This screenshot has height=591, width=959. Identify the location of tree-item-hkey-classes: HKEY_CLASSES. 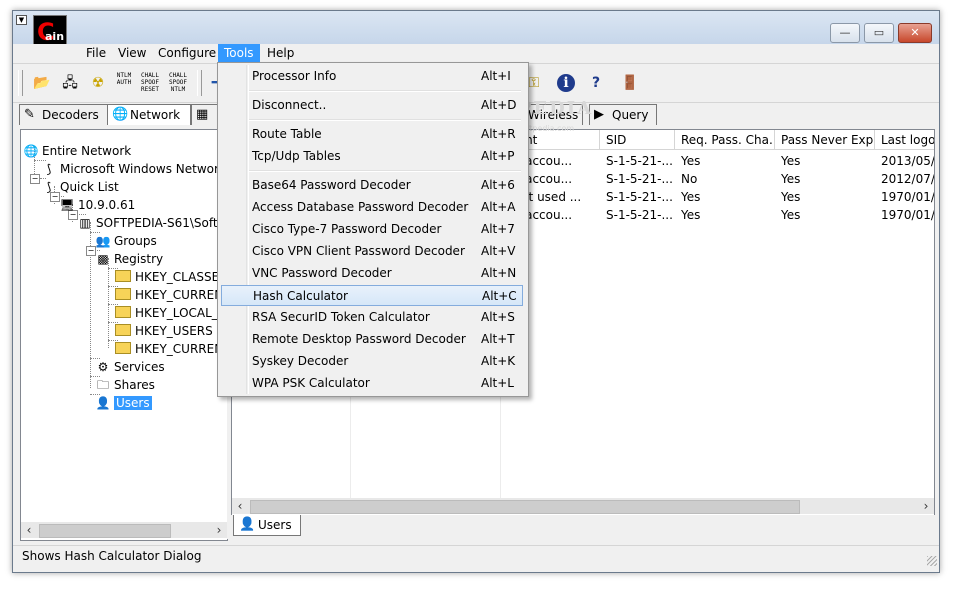
(171, 277).